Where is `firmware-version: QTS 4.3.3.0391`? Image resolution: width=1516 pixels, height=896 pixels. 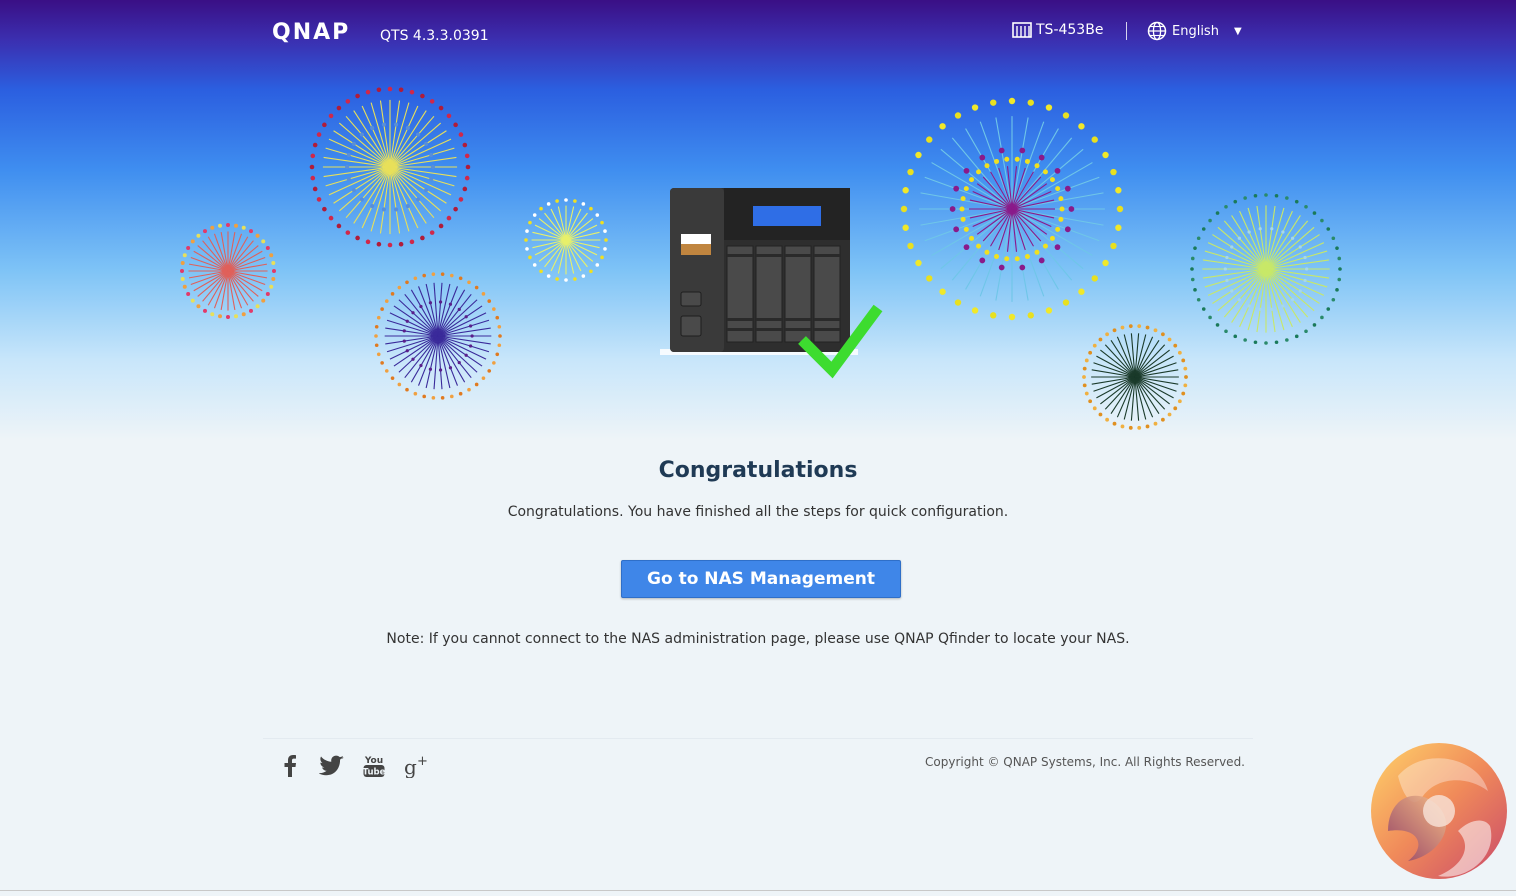 firmware-version: QTS 4.3.3.0391 is located at coordinates (434, 36).